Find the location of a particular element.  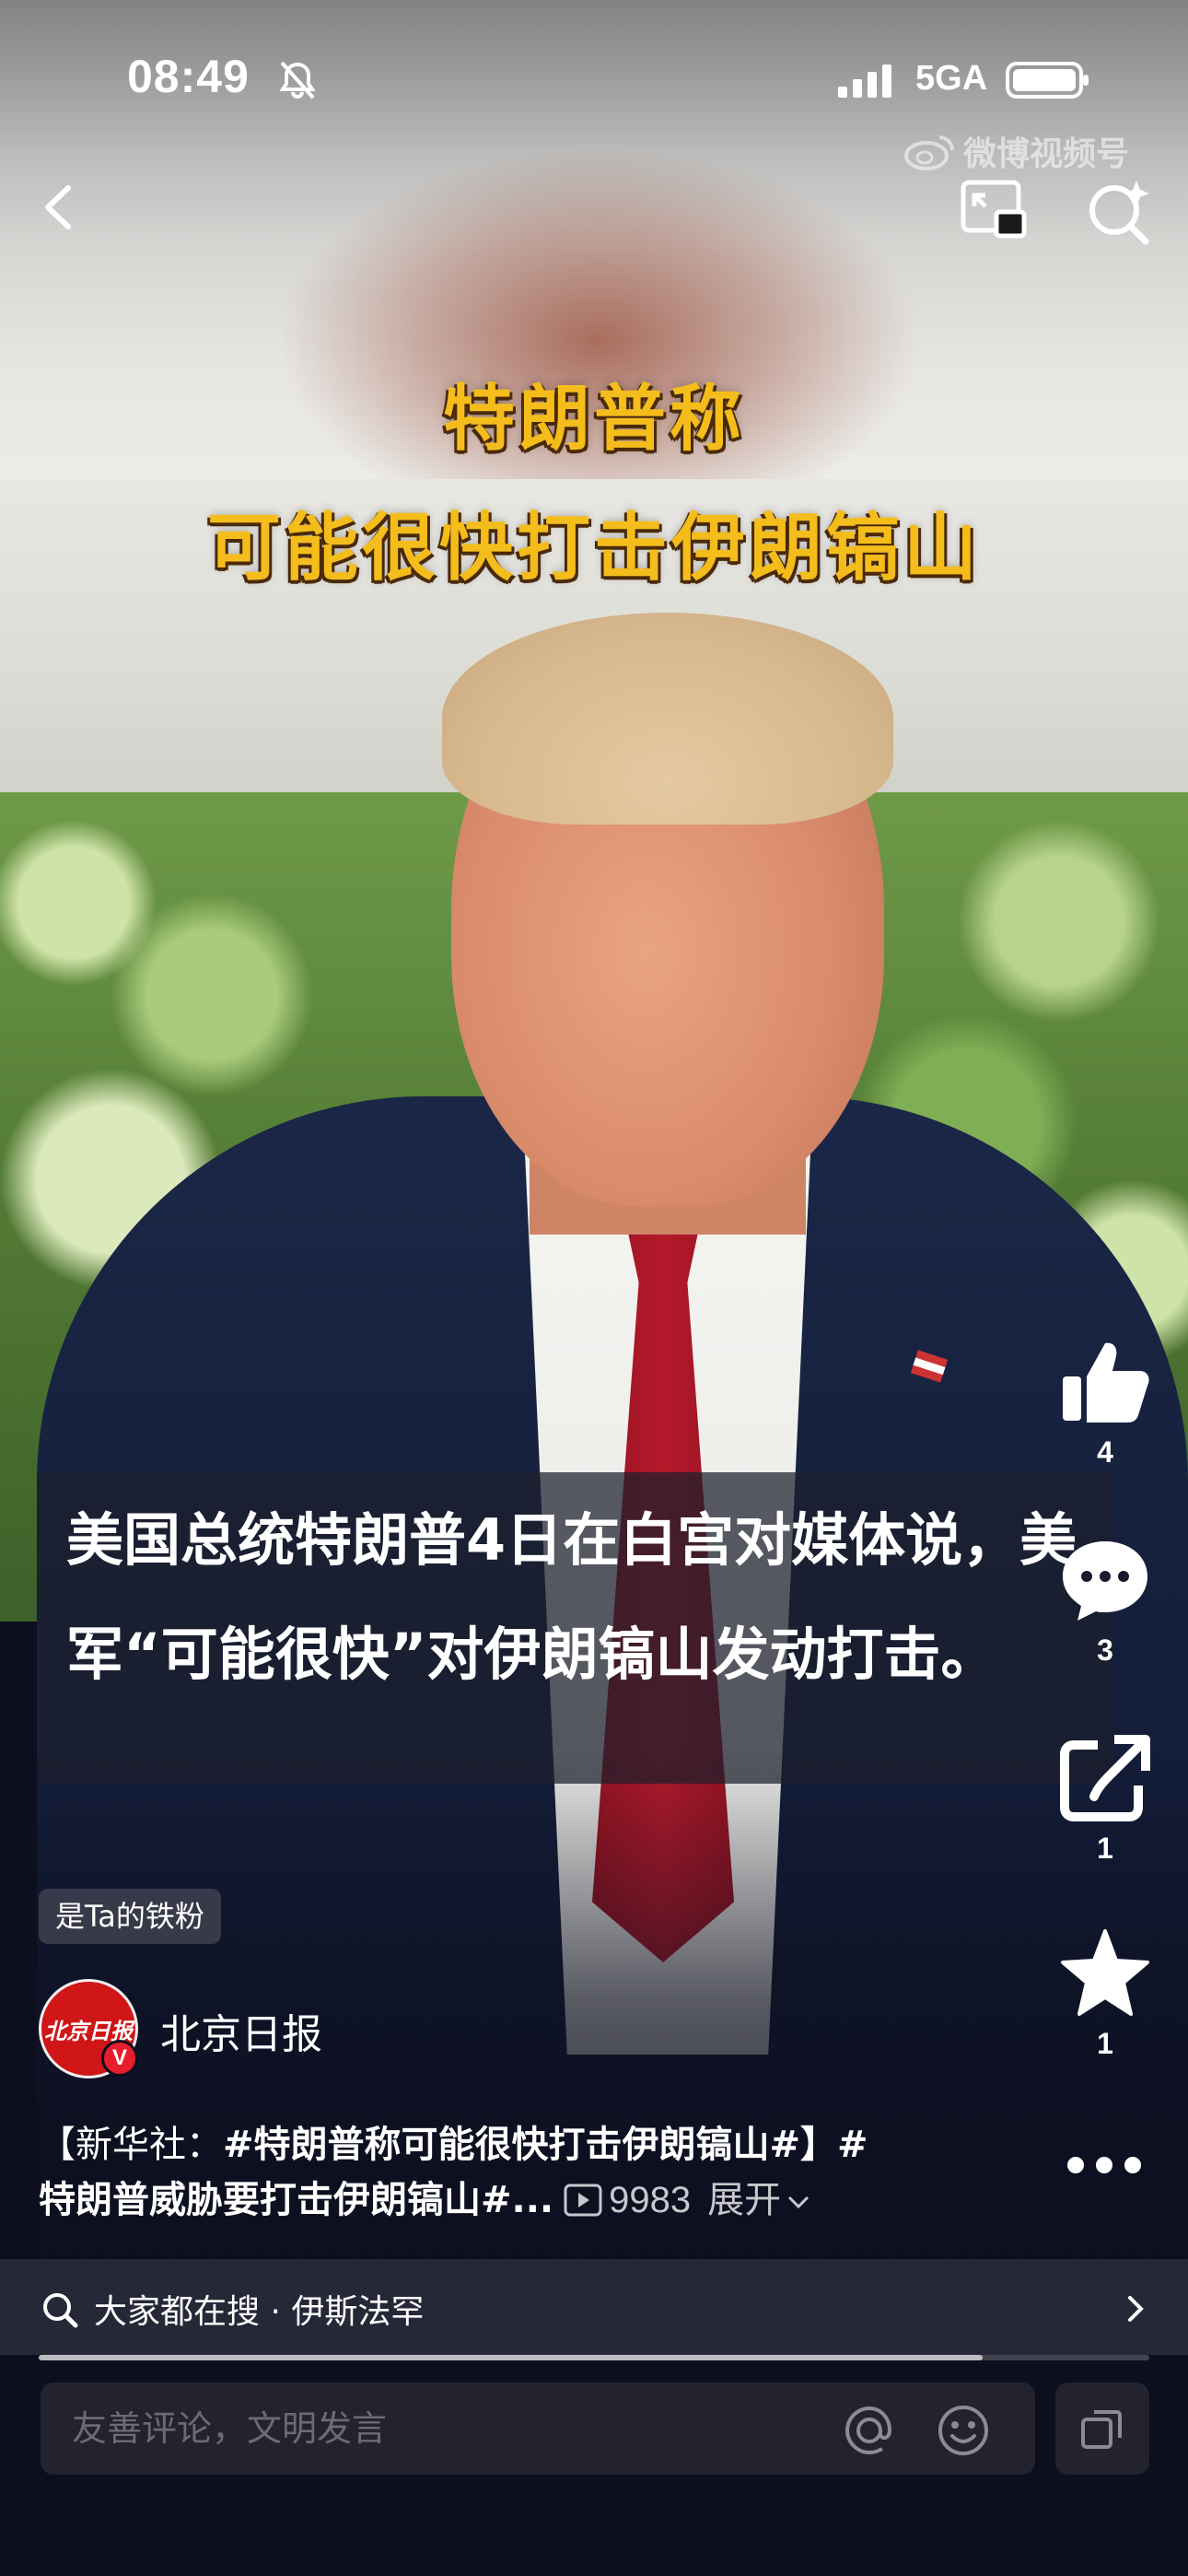

like-button: 4 is located at coordinates (1105, 1403).